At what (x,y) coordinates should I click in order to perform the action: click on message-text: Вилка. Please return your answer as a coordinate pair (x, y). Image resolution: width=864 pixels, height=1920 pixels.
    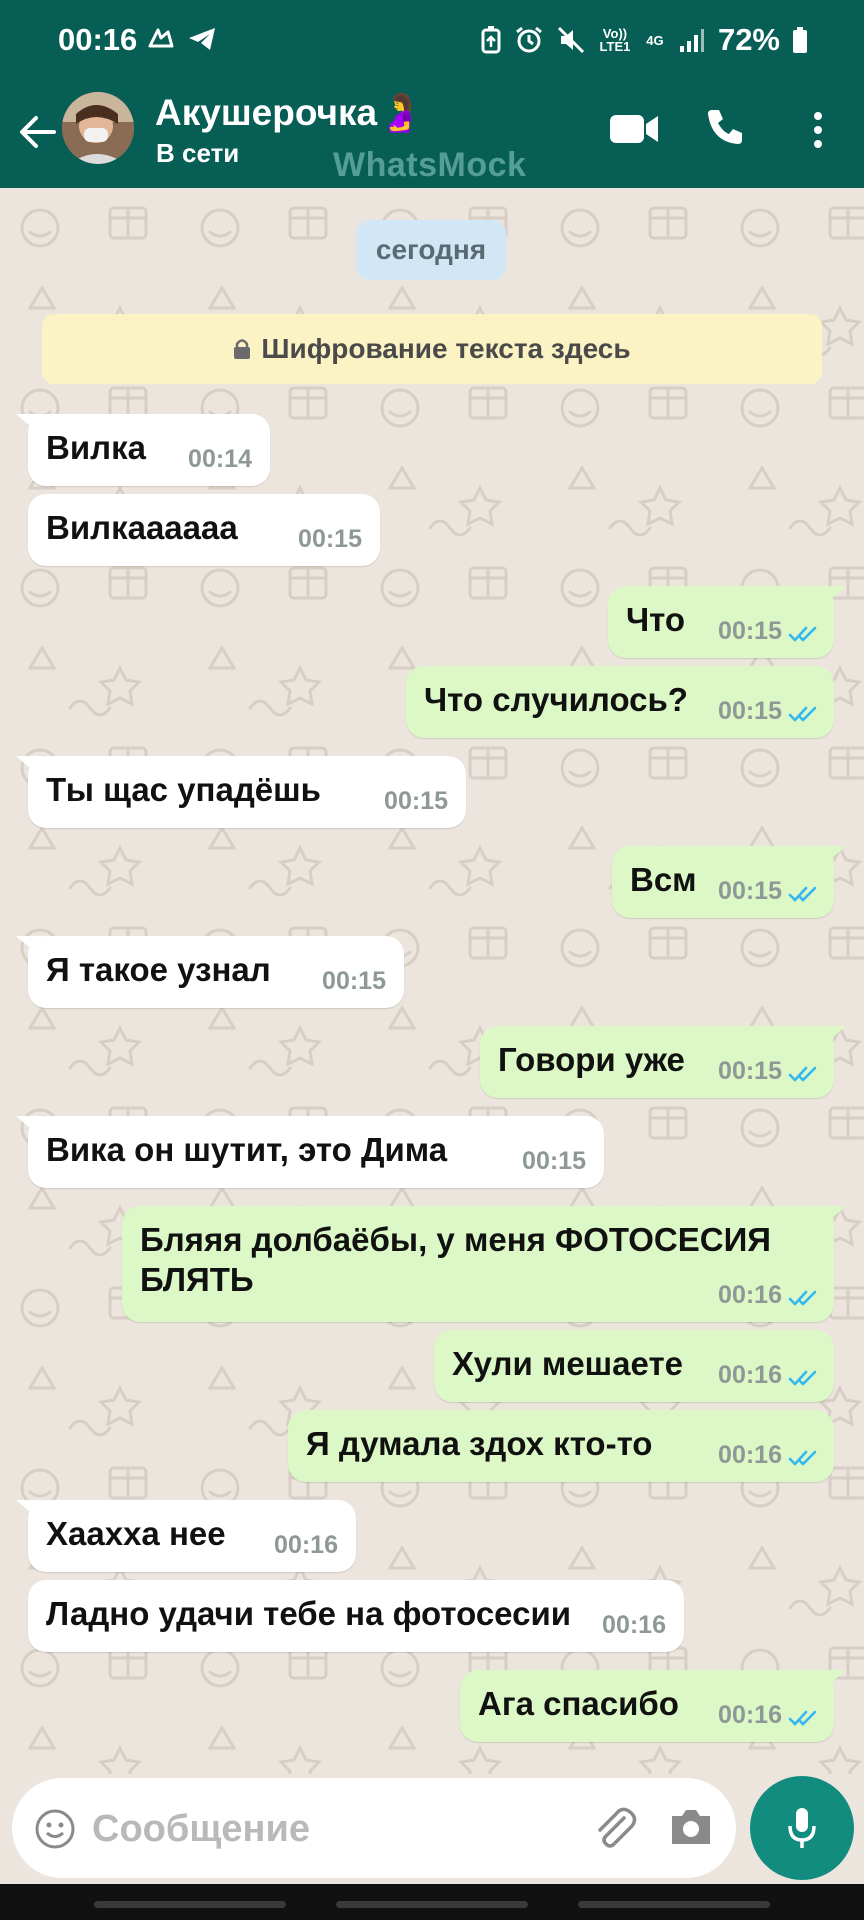
    Looking at the image, I should click on (96, 447).